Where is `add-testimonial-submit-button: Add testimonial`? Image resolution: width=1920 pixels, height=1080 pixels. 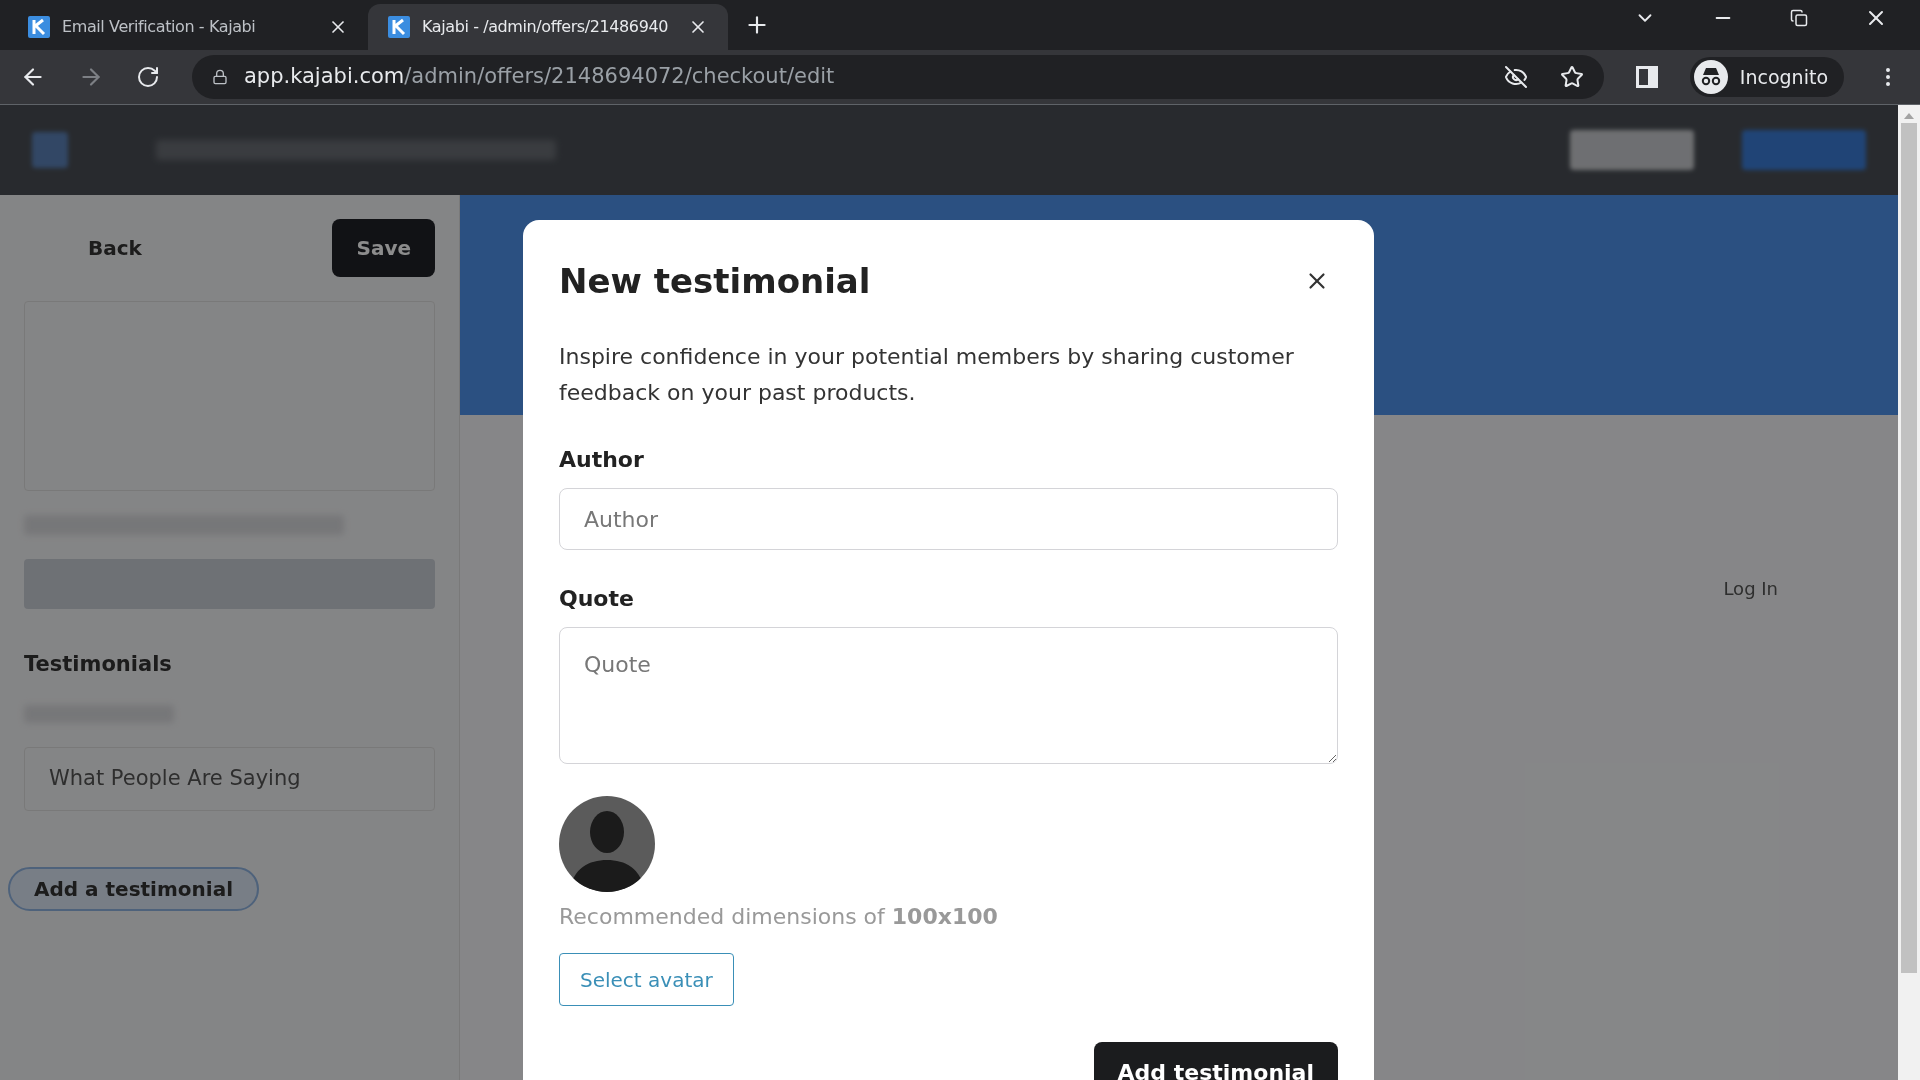
add-testimonial-submit-button: Add testimonial is located at coordinates (1215, 1061).